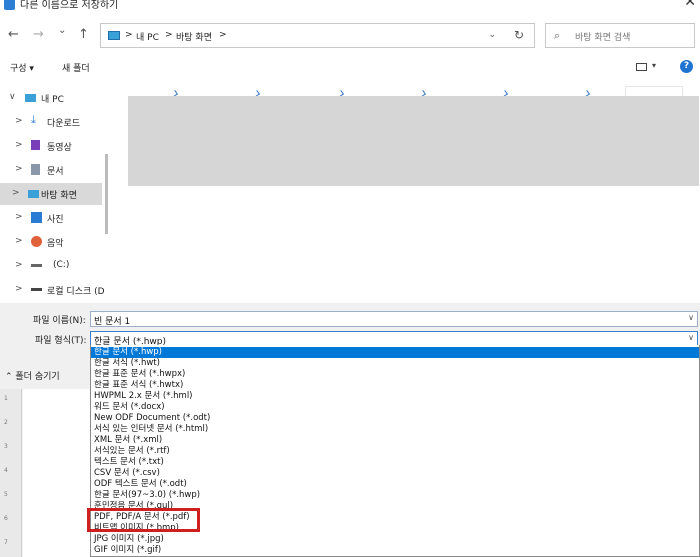  Describe the element at coordinates (395, 418) in the screenshot. I see `filetype-option: New ODF Document (*.odt)` at that location.